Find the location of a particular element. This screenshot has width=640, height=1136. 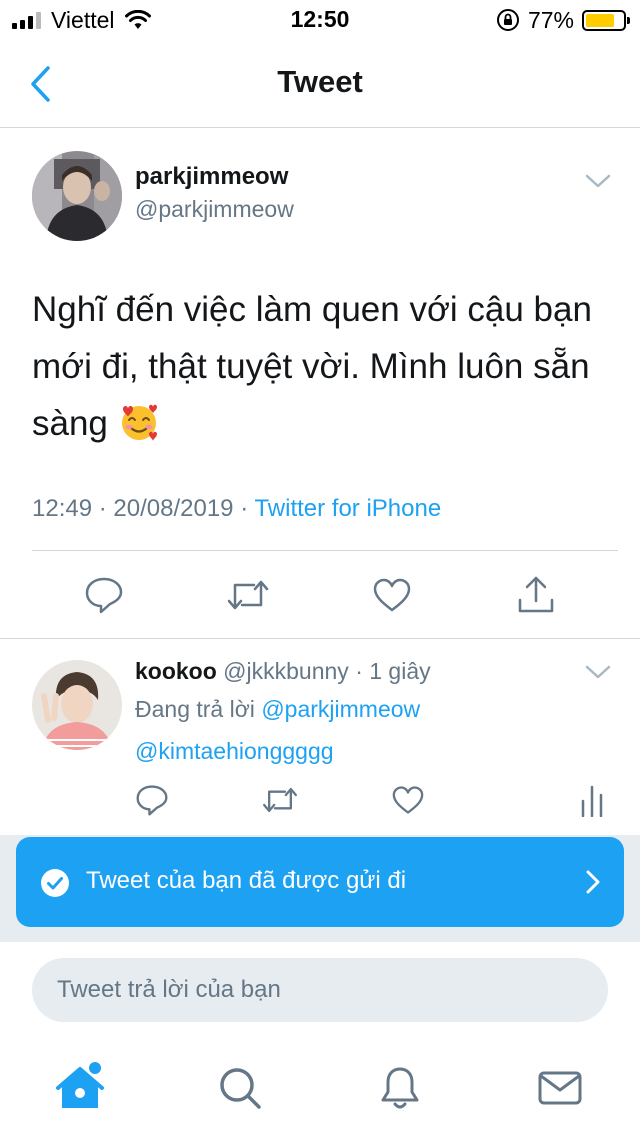

reply-compose-input is located at coordinates (320, 990).